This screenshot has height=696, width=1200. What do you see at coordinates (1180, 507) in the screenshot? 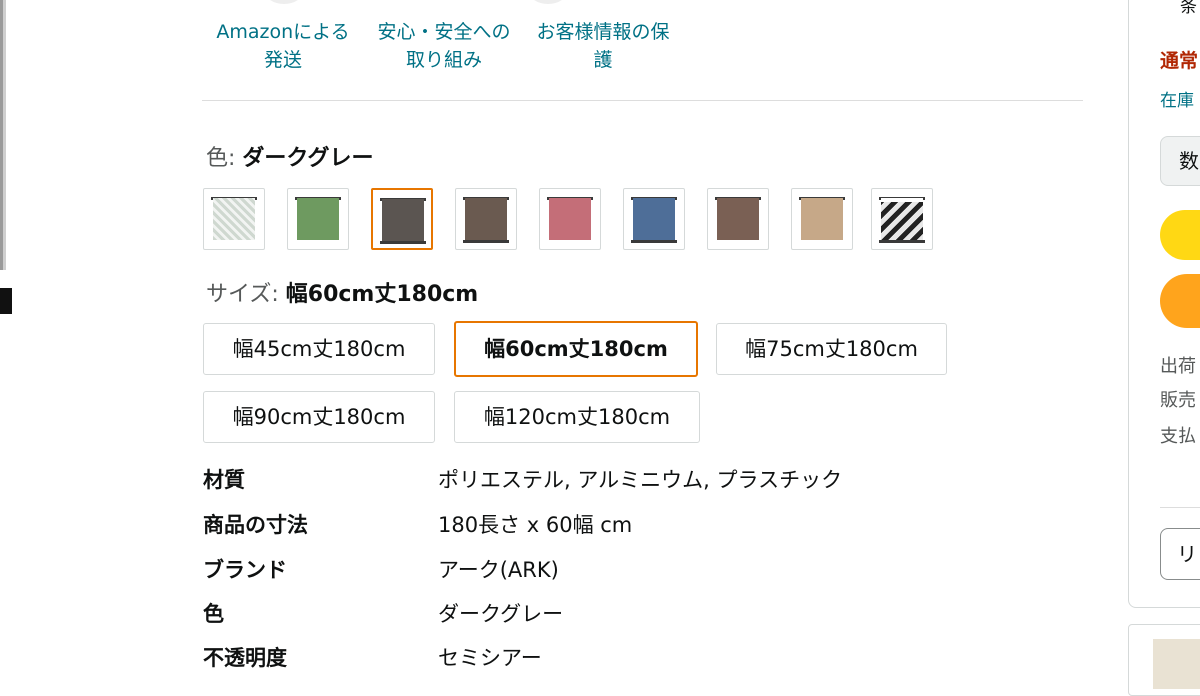
I see `buybox-divider` at bounding box center [1180, 507].